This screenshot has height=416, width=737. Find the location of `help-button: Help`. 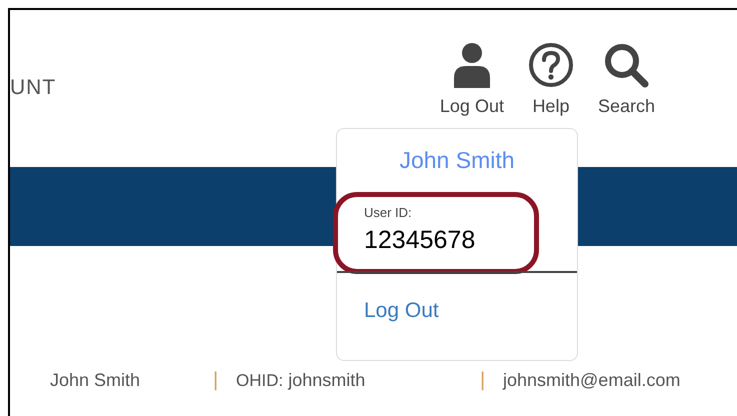

help-button: Help is located at coordinates (551, 79).